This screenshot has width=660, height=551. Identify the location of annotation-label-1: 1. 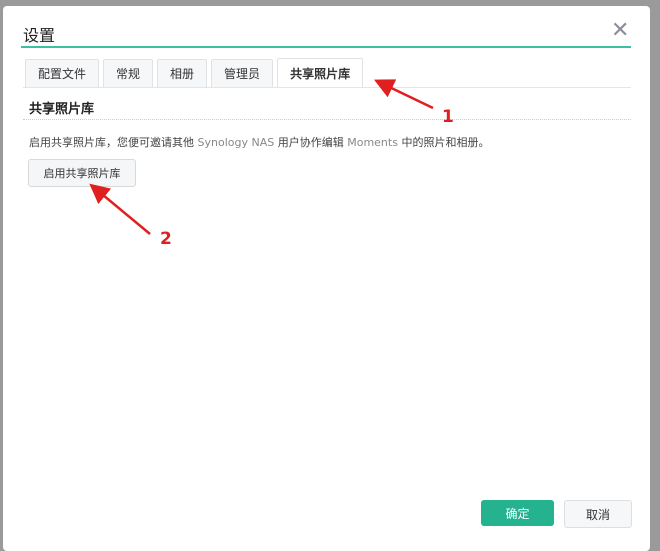
(448, 117).